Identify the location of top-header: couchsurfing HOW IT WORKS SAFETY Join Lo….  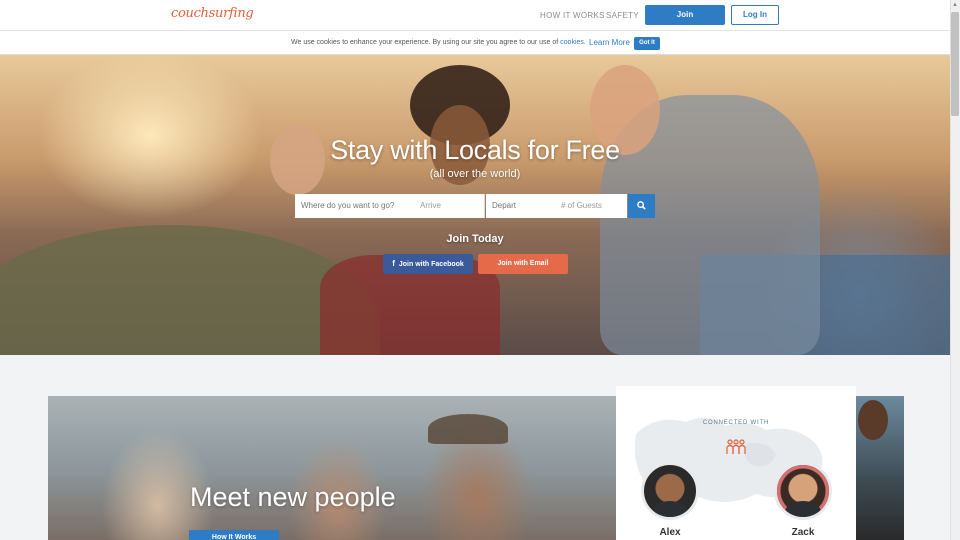
(475, 15).